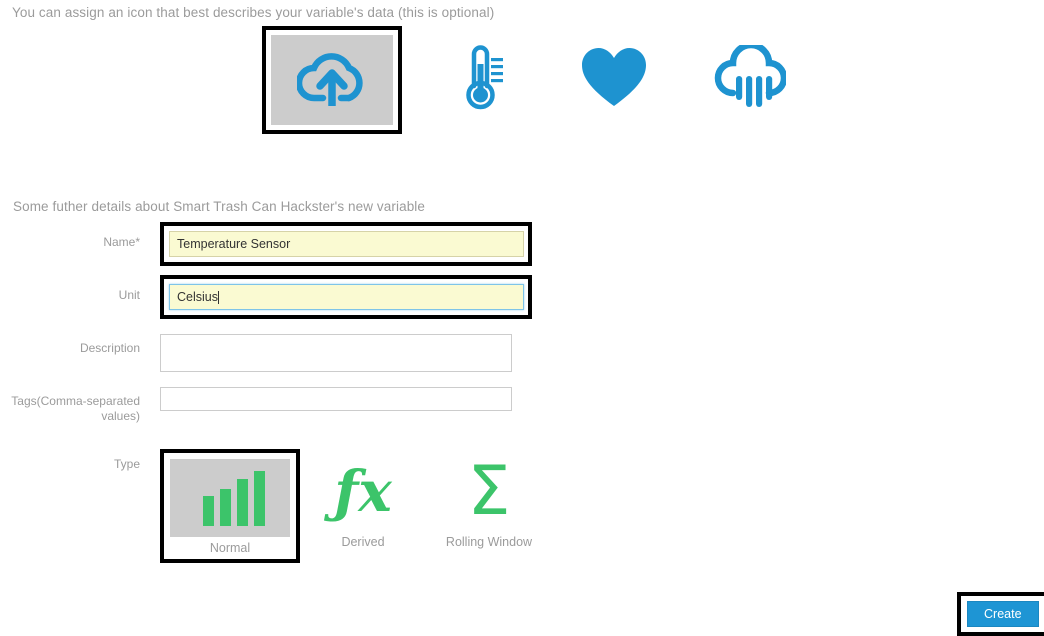  I want to click on icon-option-rain-cloud-surface, so click(750, 78).